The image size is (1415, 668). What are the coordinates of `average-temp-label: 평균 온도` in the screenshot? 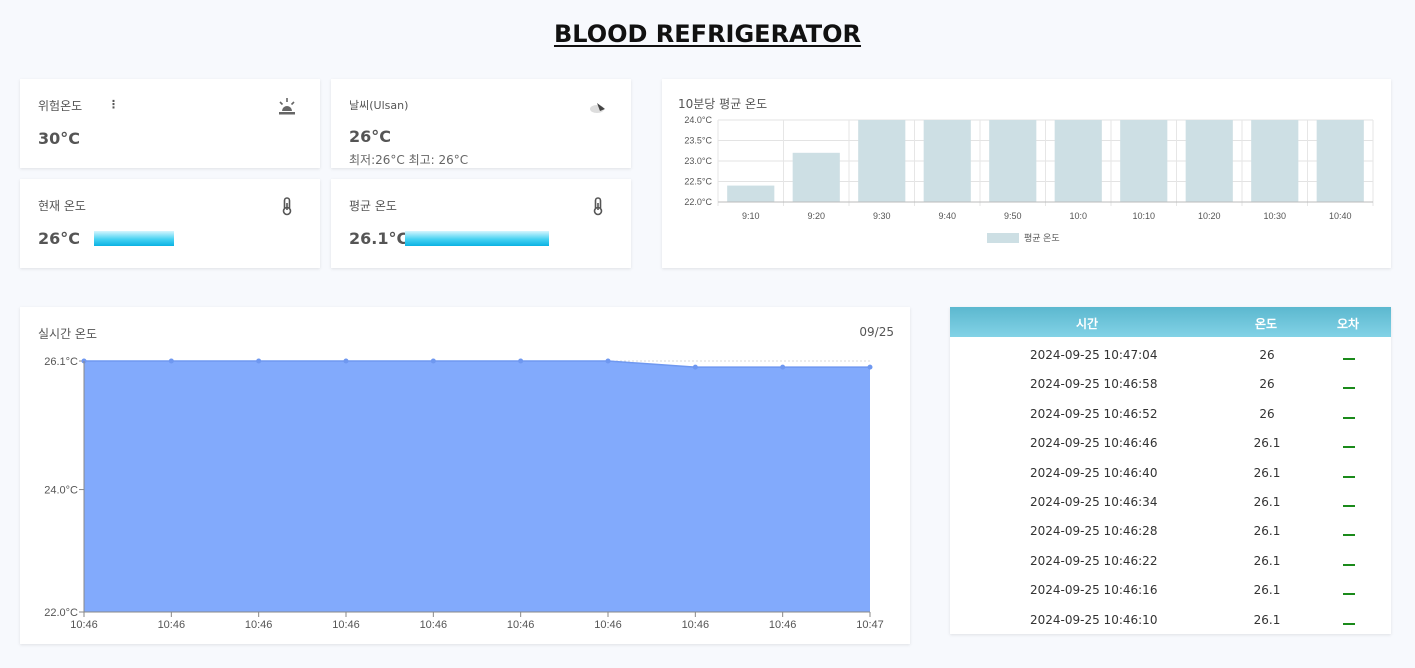 It's located at (373, 206).